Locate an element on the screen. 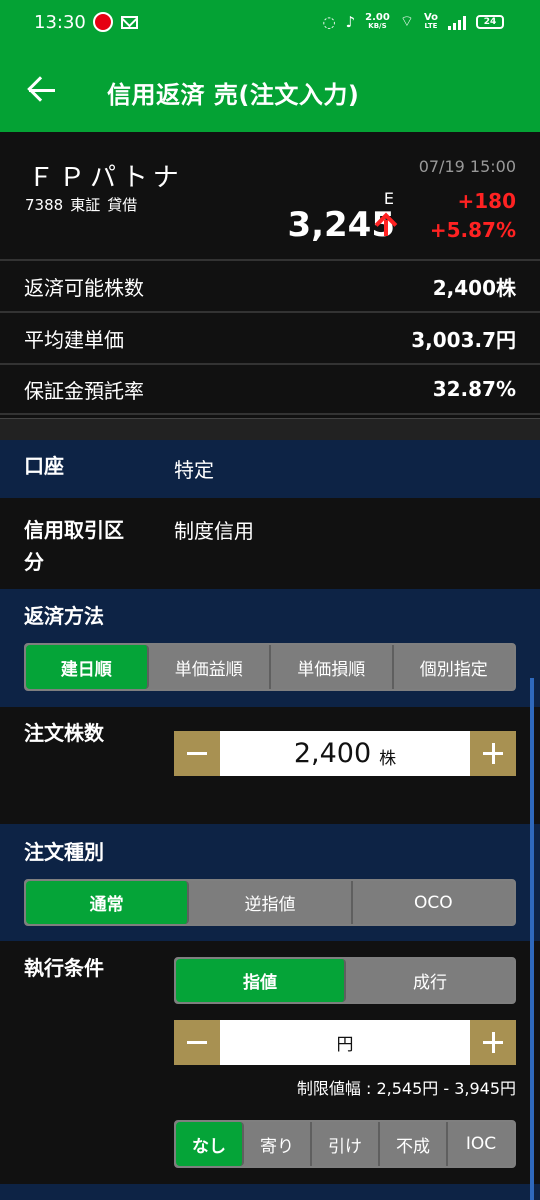 This screenshot has height=1200, width=540. repayment-label: 返済方法 is located at coordinates (64, 616).